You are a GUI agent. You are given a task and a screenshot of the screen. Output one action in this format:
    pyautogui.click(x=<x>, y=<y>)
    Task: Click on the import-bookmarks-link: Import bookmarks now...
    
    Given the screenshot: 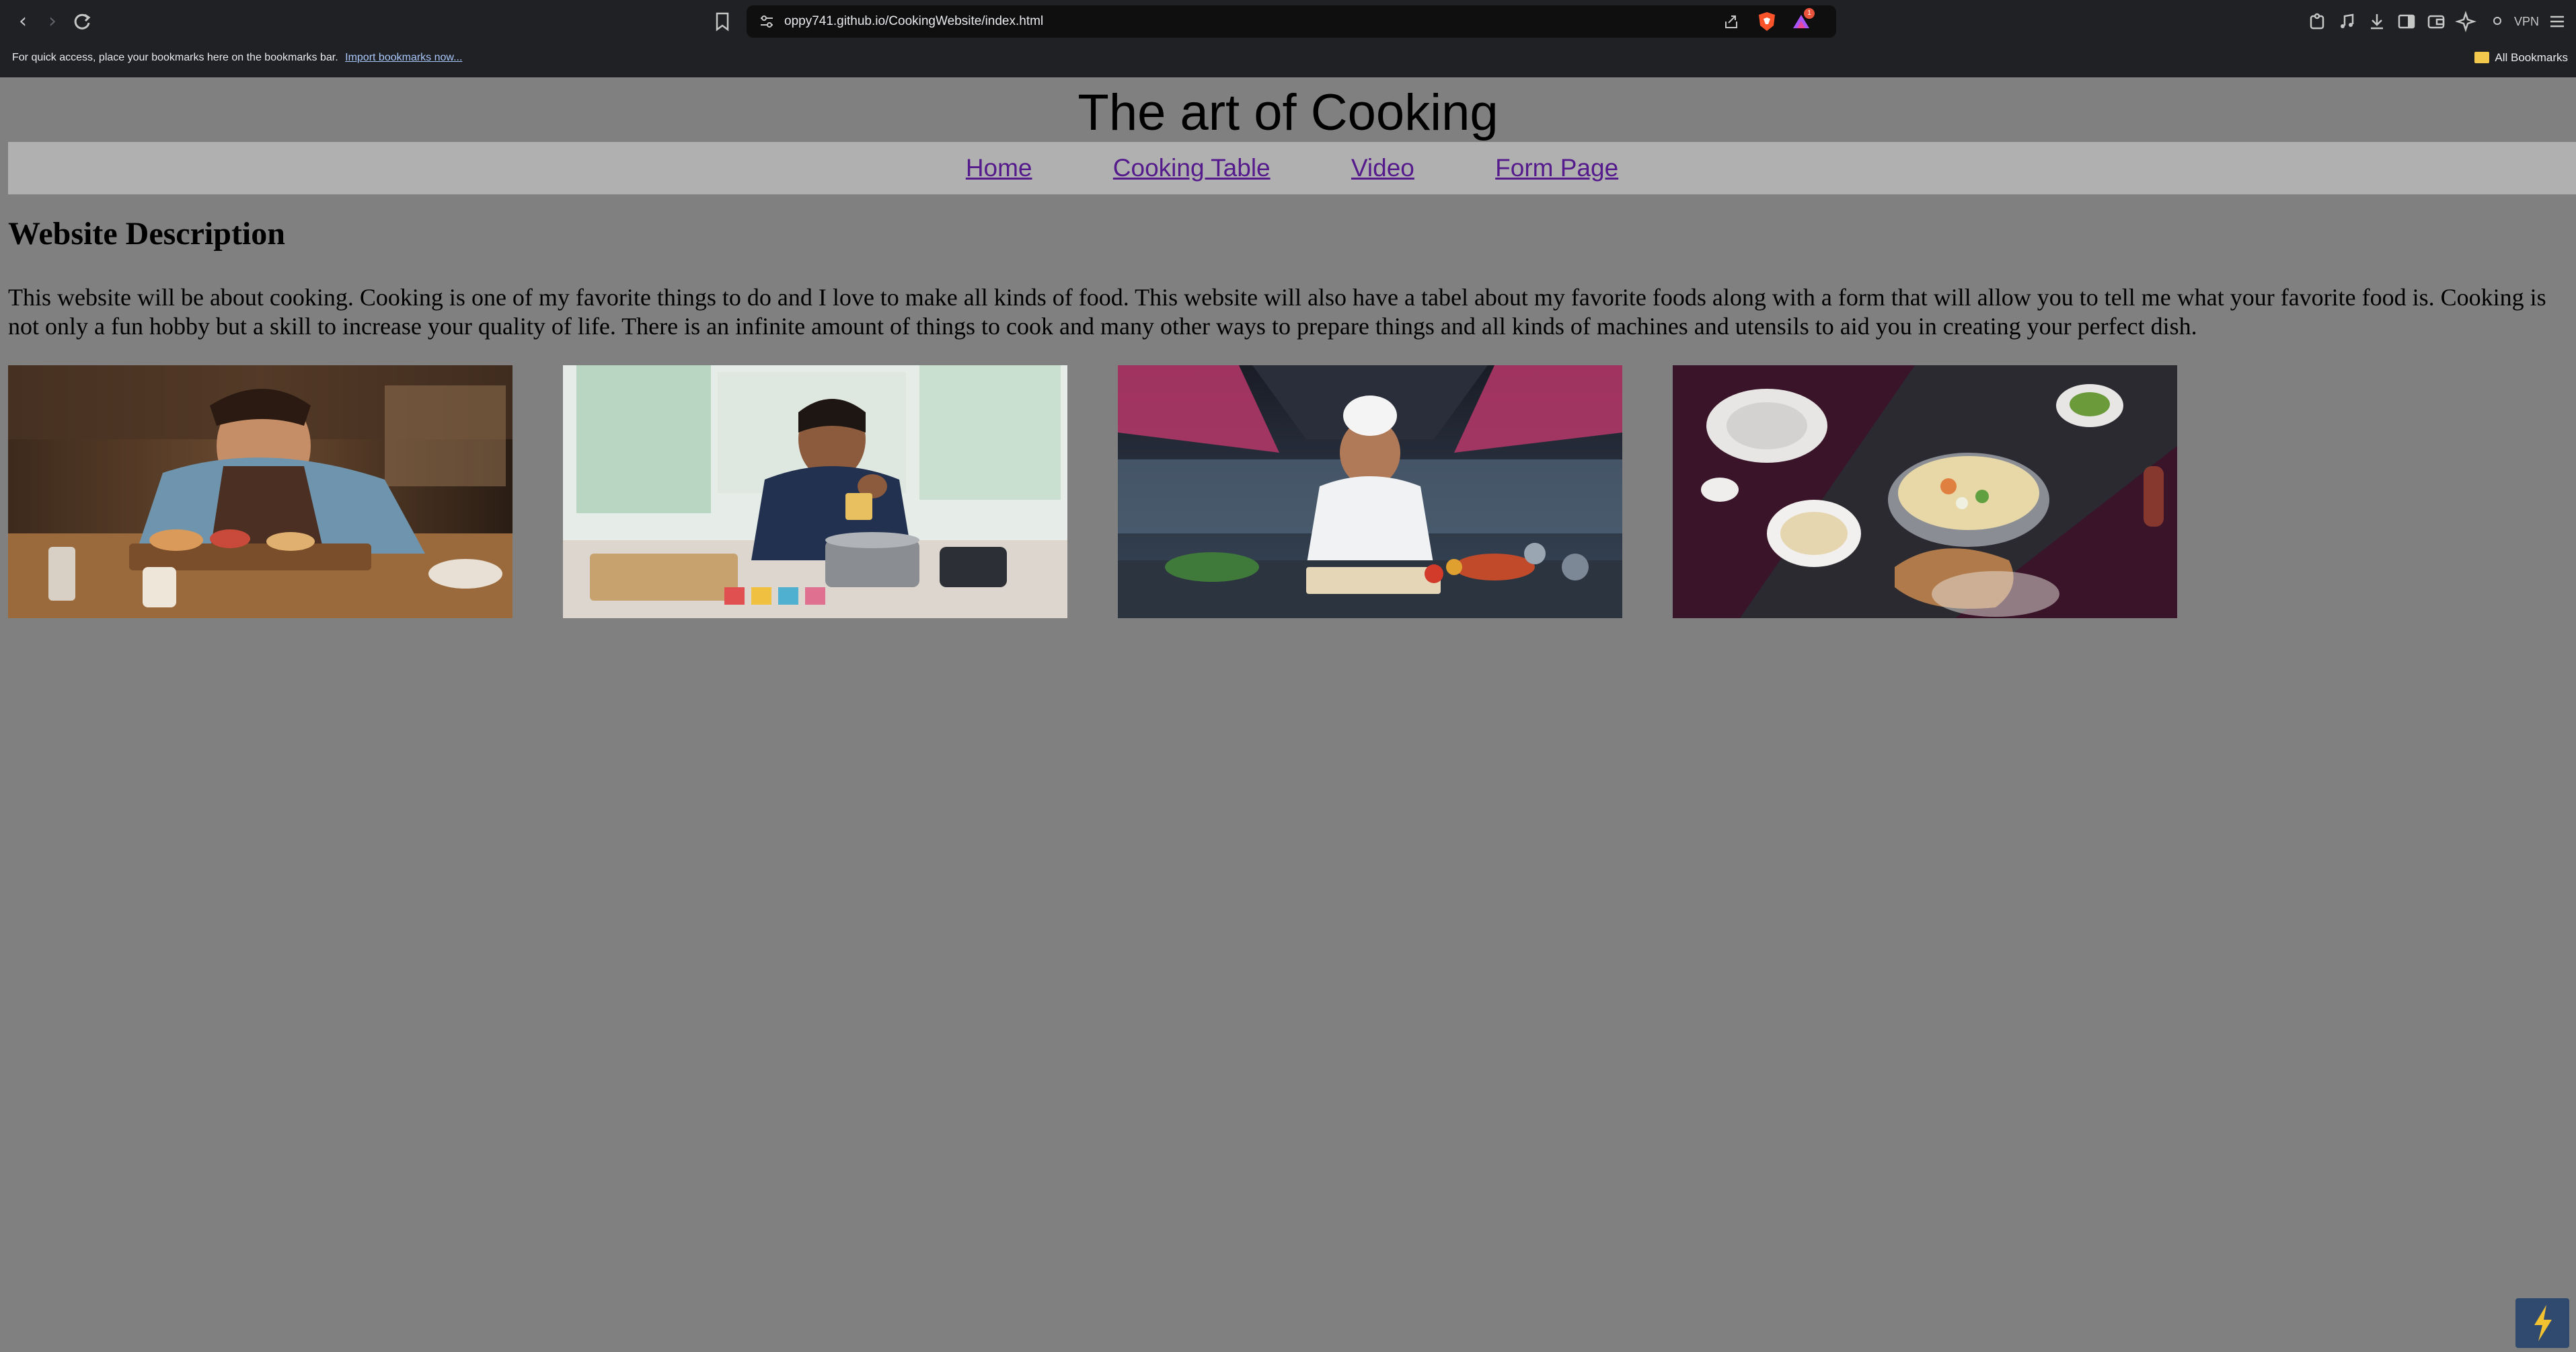 What is the action you would take?
    pyautogui.click(x=403, y=58)
    